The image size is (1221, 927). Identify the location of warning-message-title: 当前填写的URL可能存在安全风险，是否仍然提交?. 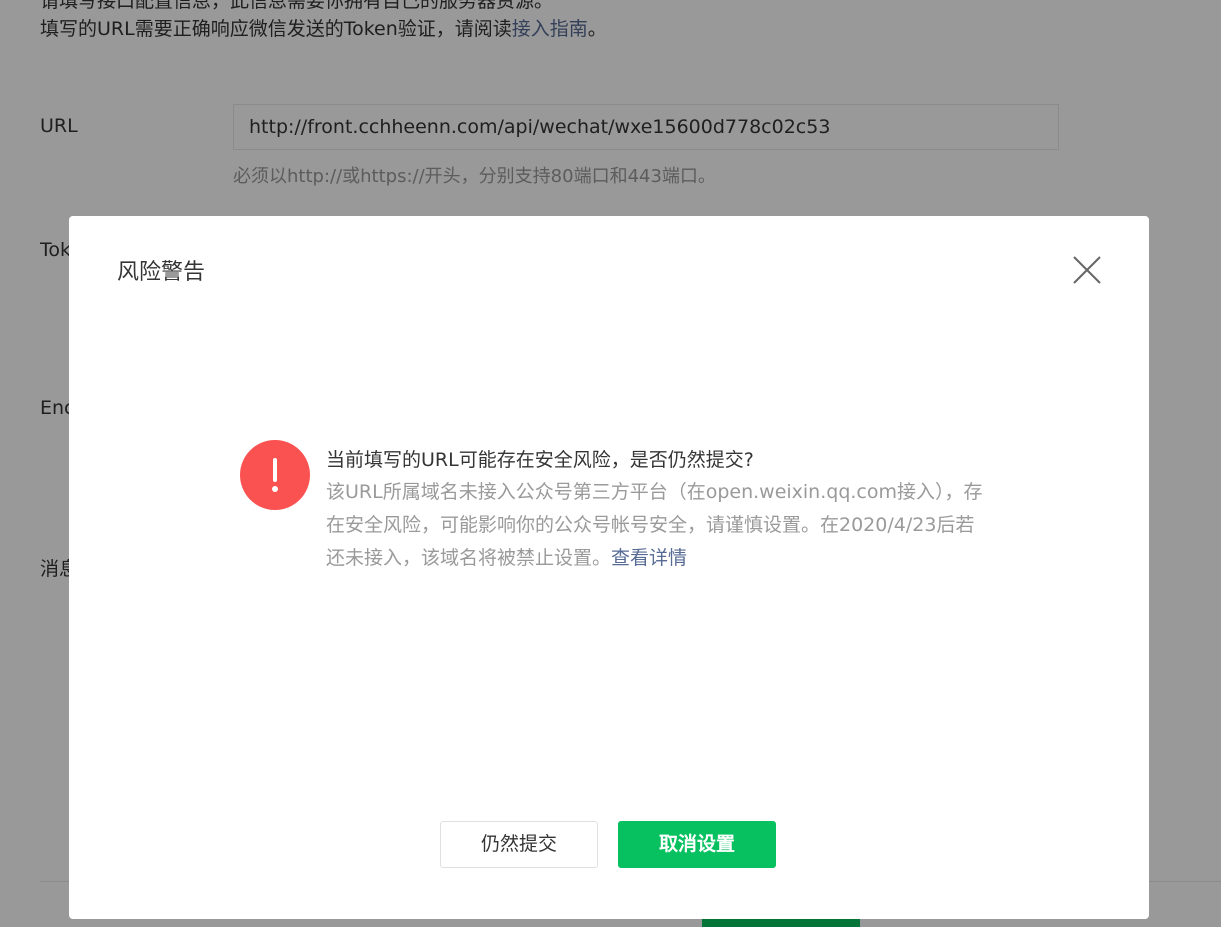
(540, 460).